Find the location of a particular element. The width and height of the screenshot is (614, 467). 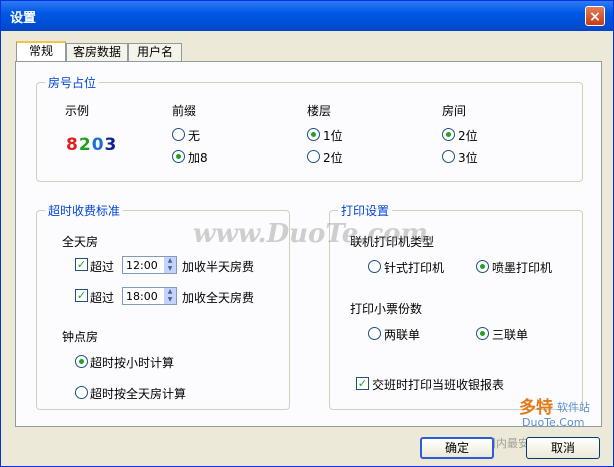

time-stepper-1: 12:00 ▲ ▼ is located at coordinates (149, 265).